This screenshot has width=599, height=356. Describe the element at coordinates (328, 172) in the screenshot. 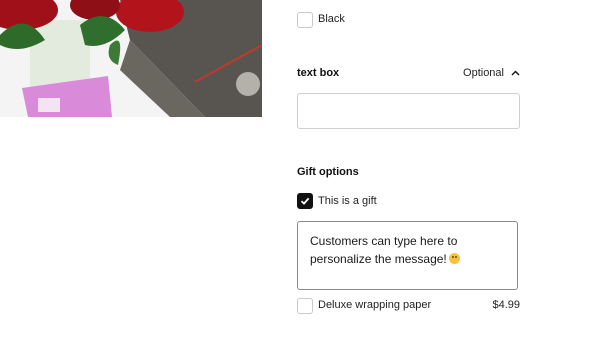

I see `gift-options-title: Gift options` at that location.